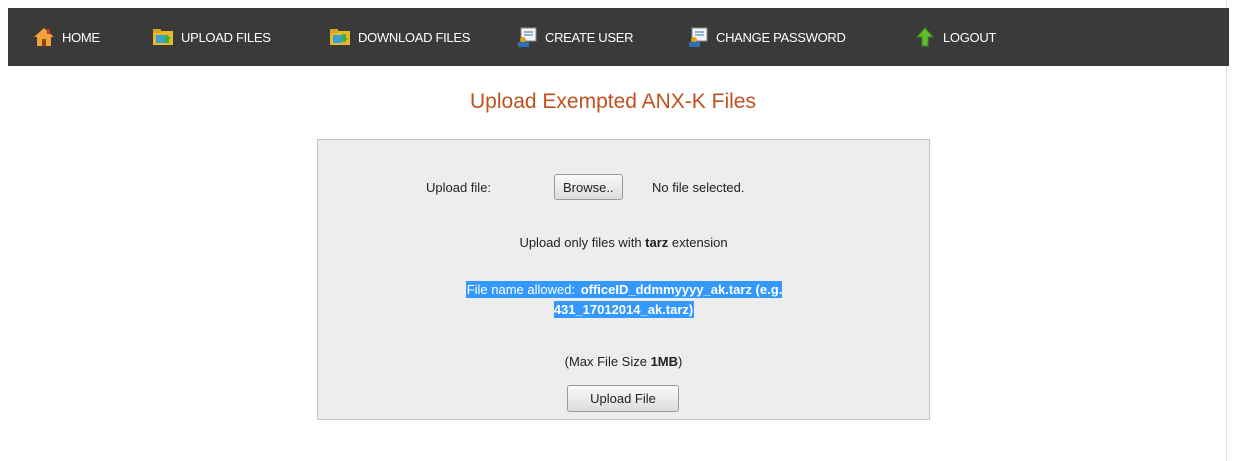 The image size is (1241, 461). What do you see at coordinates (414, 37) in the screenshot?
I see `nav-download-files-label: DOWNLOAD FILES` at bounding box center [414, 37].